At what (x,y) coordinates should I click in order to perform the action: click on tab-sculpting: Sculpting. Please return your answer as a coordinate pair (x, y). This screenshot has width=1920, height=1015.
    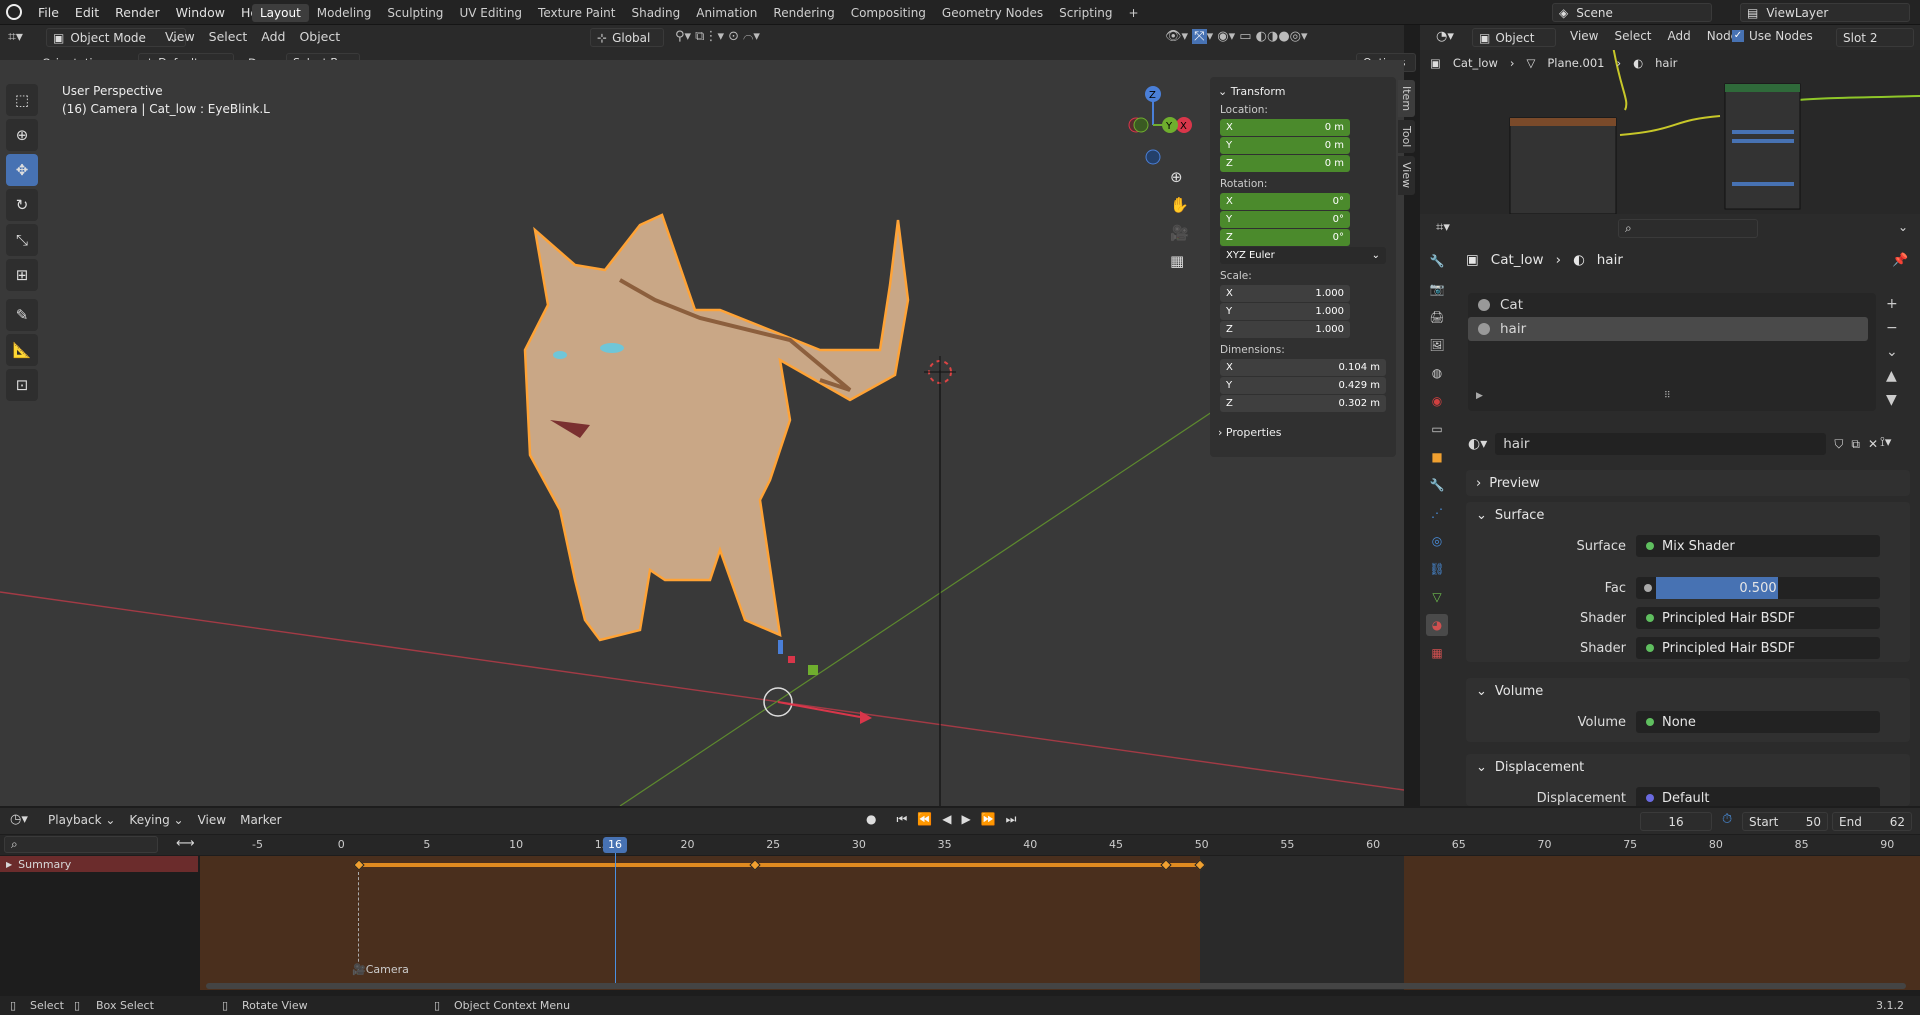
    Looking at the image, I should click on (415, 13).